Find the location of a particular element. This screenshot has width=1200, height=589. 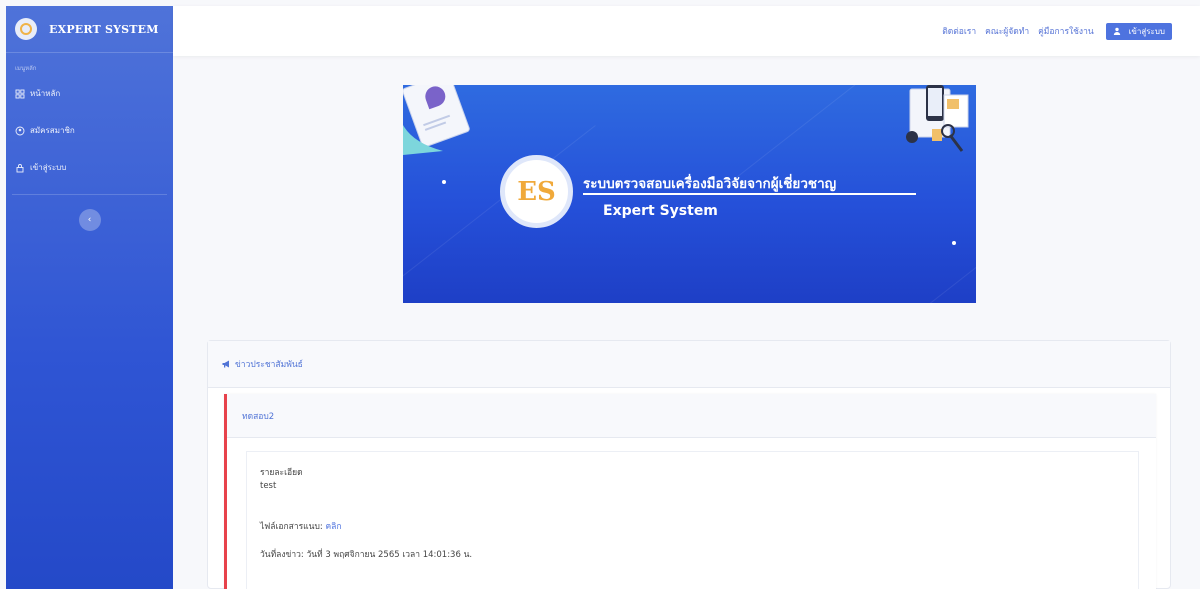

user-icon is located at coordinates (1116, 31).